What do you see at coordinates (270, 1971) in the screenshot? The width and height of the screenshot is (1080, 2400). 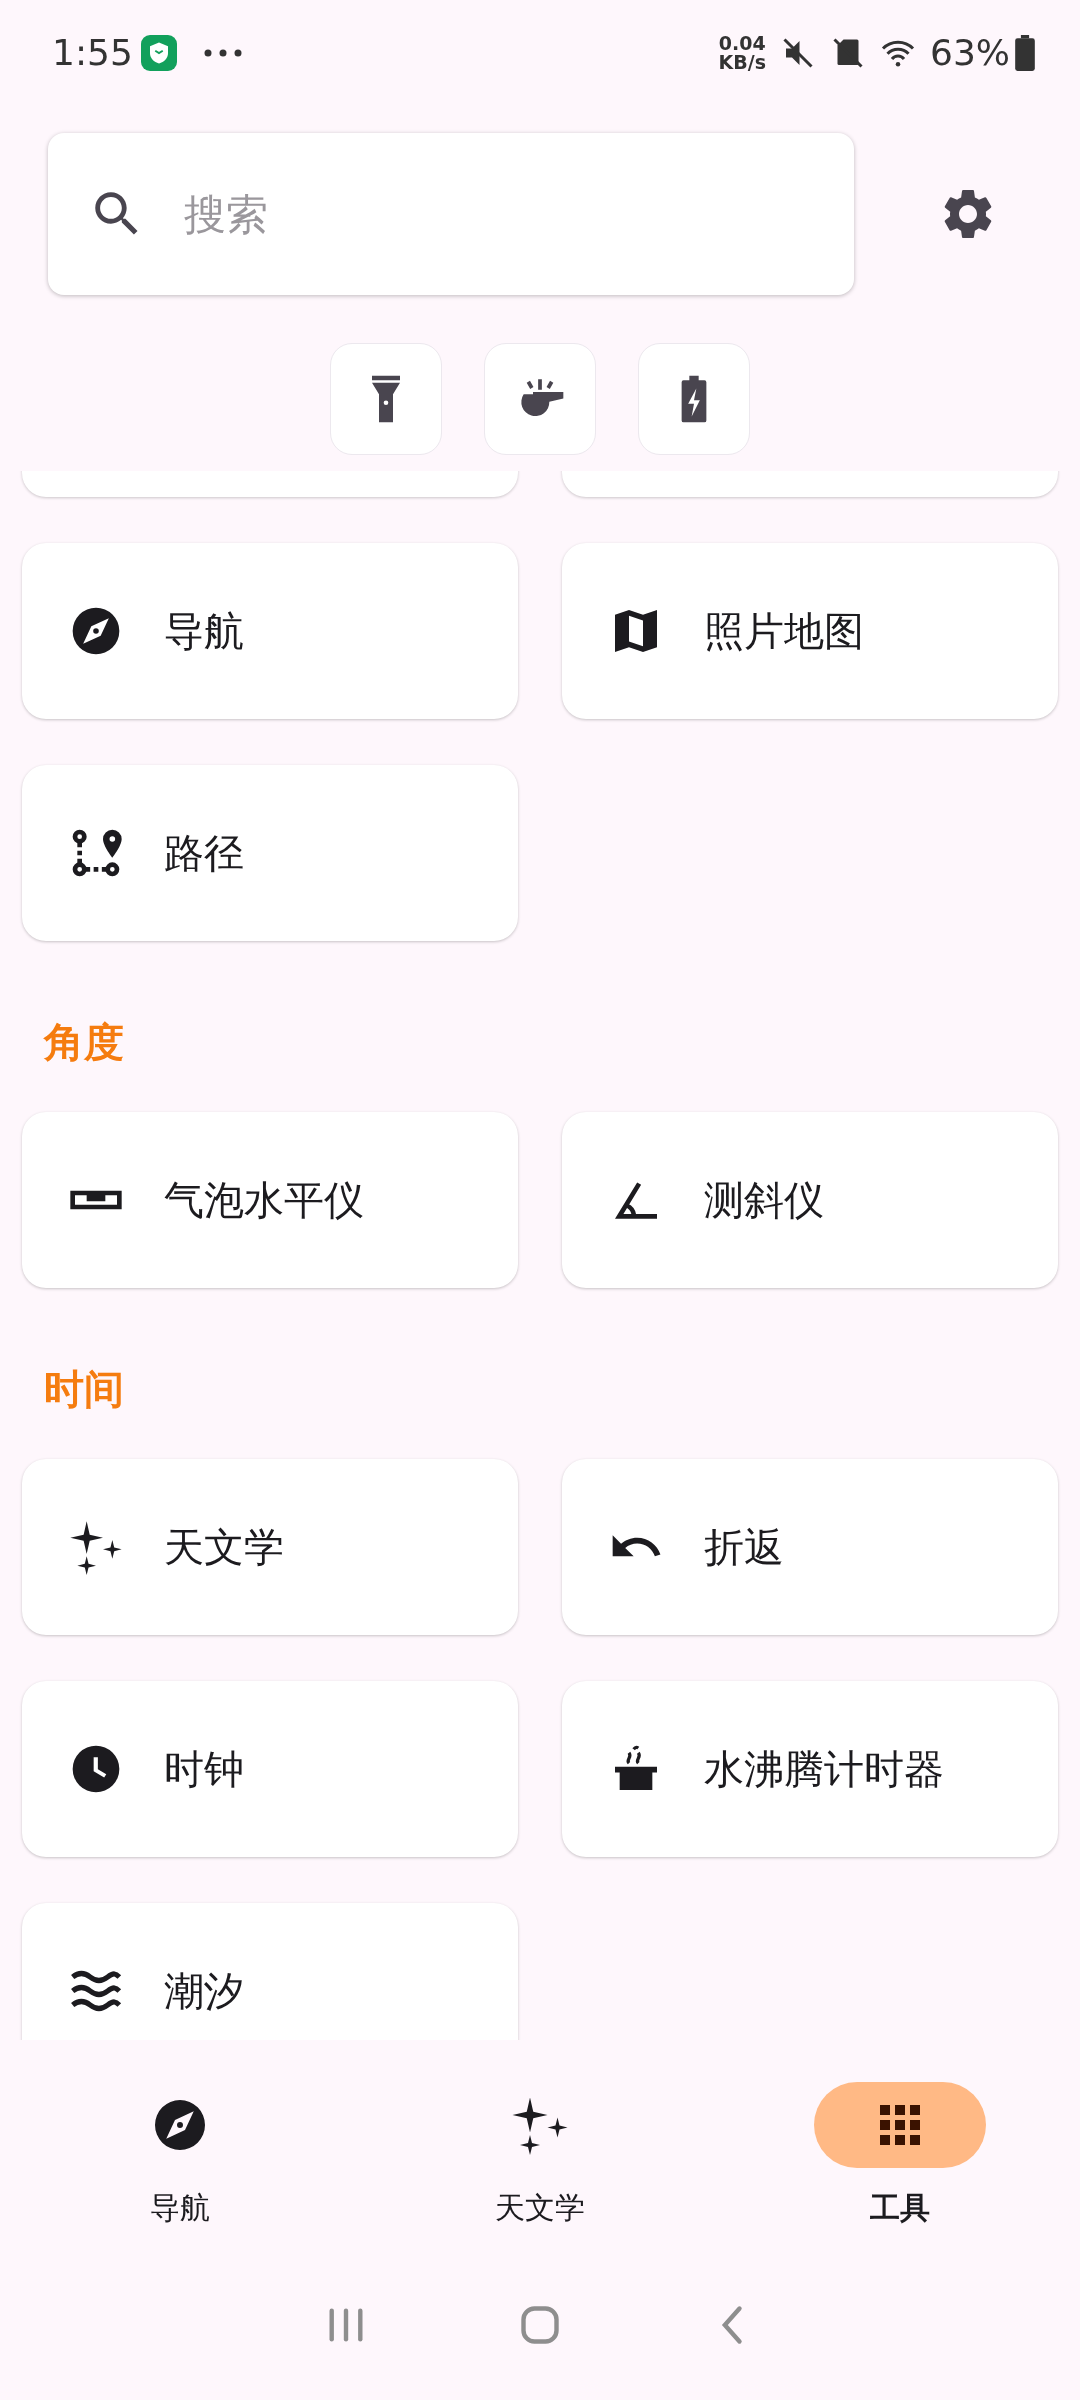 I see `tool-card: 潮汐` at bounding box center [270, 1971].